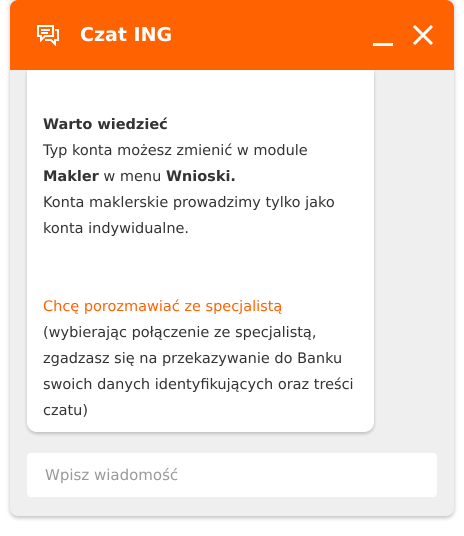 The height and width of the screenshot is (536, 464). Describe the element at coordinates (232, 475) in the screenshot. I see `message-input: Wpisz wiadomość` at that location.